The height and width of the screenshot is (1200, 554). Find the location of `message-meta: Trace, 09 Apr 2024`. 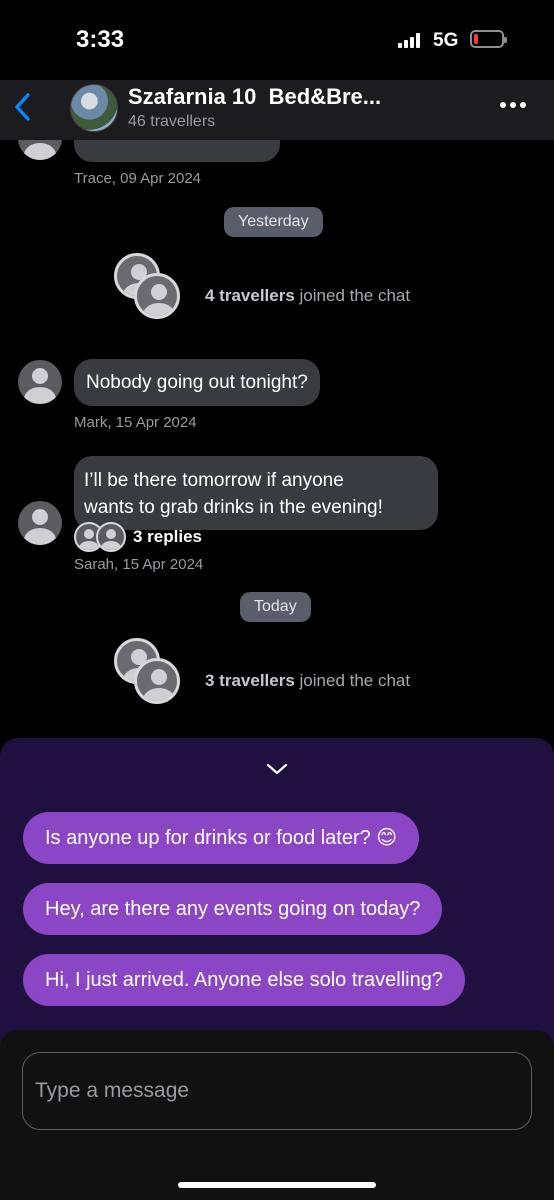

message-meta: Trace, 09 Apr 2024 is located at coordinates (138, 178).